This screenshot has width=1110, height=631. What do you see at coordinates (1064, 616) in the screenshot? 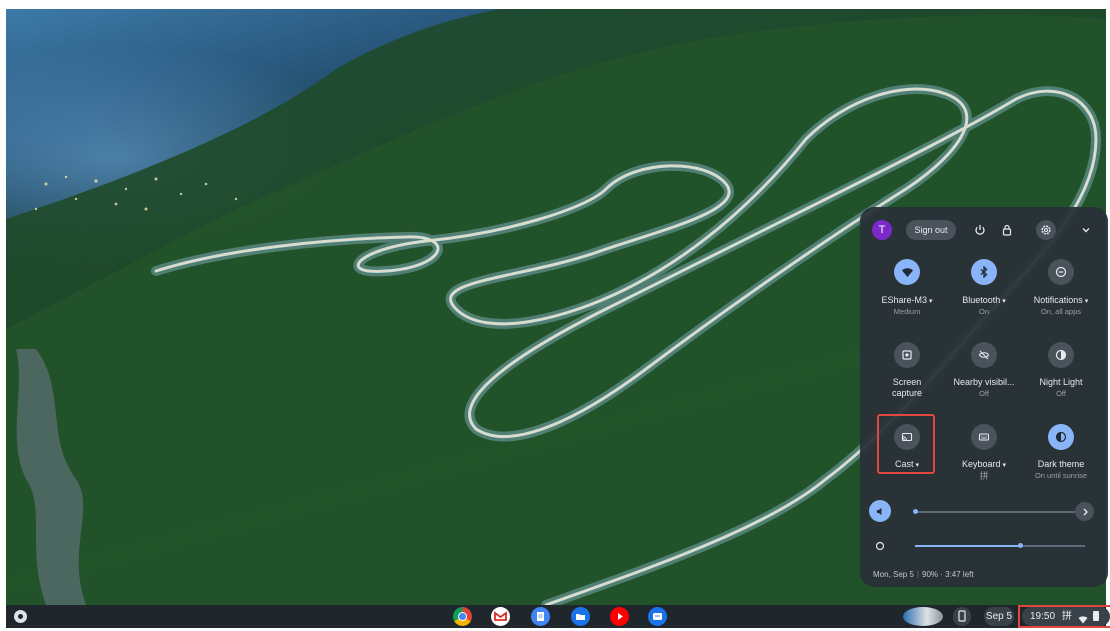
I see `status-area-highlight-box` at bounding box center [1064, 616].